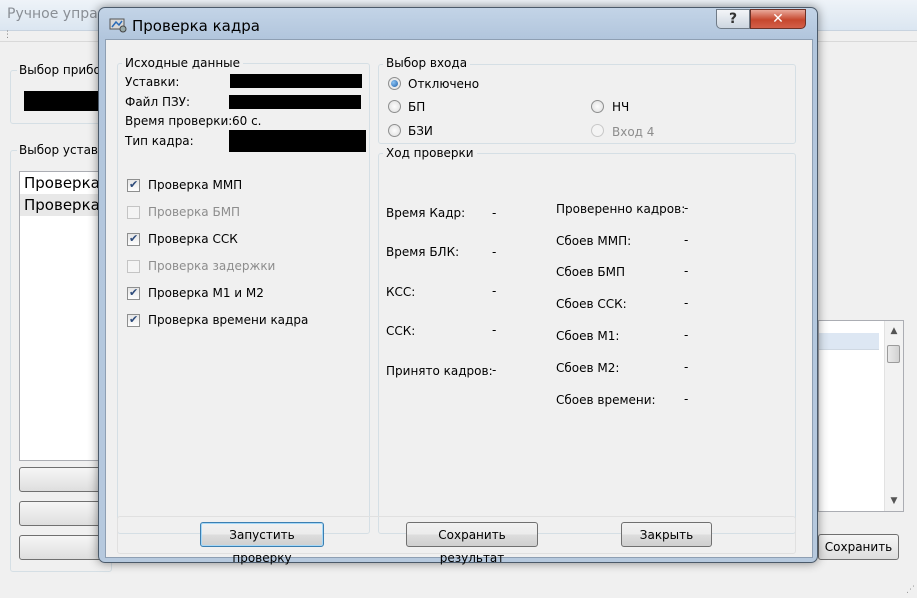  I want to click on m1-errors-value: -, so click(686, 335).